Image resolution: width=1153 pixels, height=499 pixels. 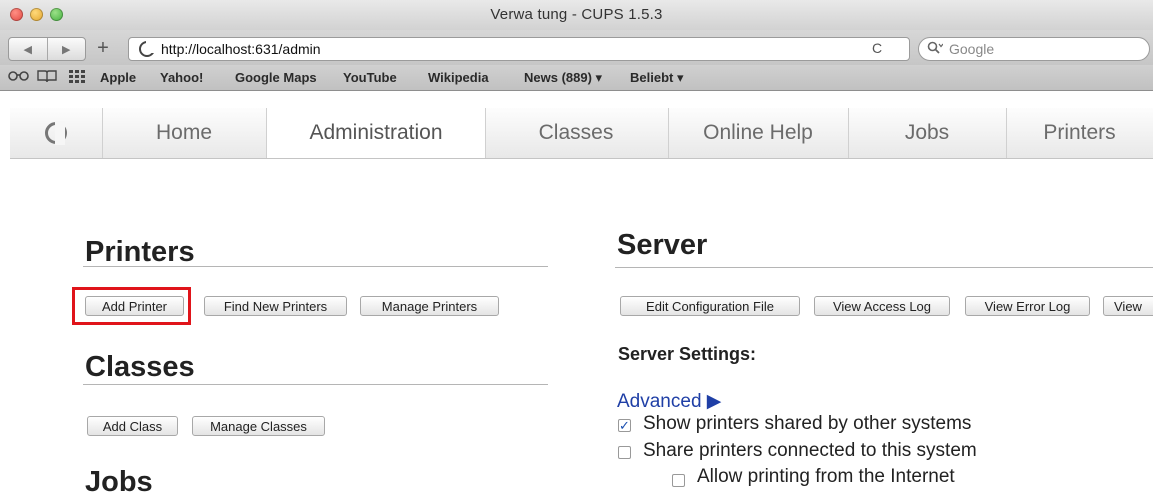 I want to click on back-forward-buttons: ◀ ▶, so click(x=47, y=49).